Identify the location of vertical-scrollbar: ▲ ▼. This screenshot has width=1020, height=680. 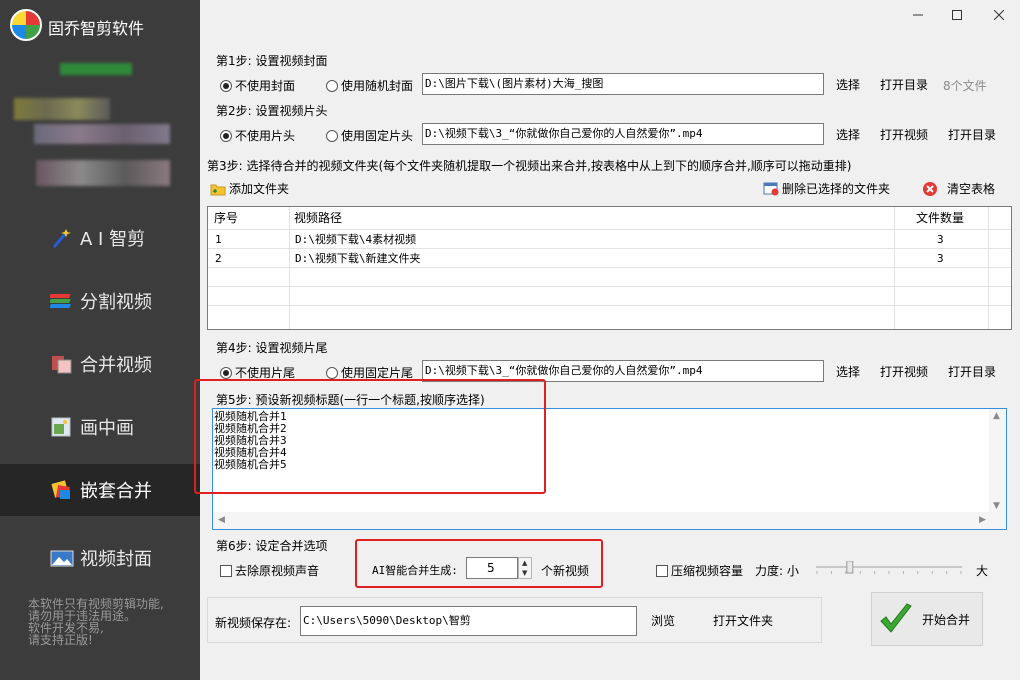
(997, 461).